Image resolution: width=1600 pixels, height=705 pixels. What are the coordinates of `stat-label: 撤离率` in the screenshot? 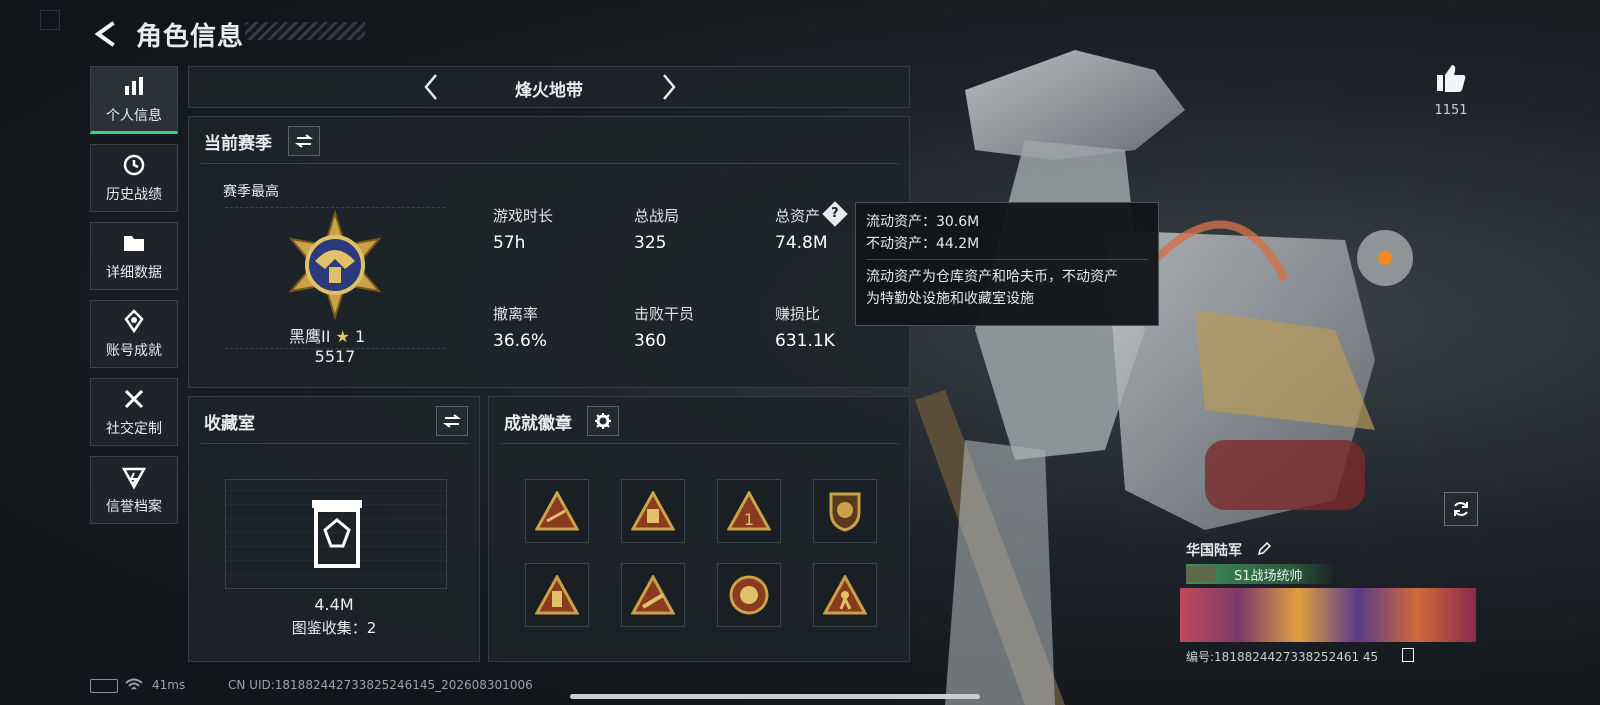 It's located at (516, 314).